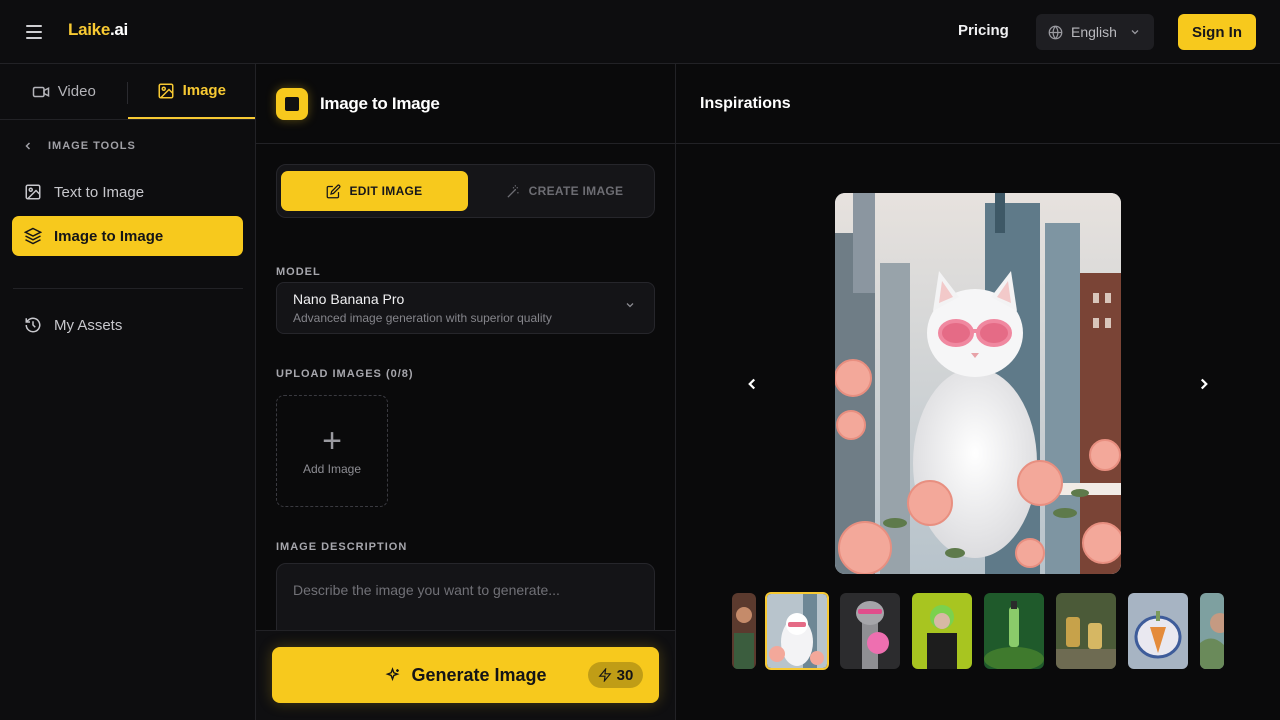 The image size is (1280, 720). I want to click on back-to-image-tools: IMAGE TOOLS, so click(79, 146).